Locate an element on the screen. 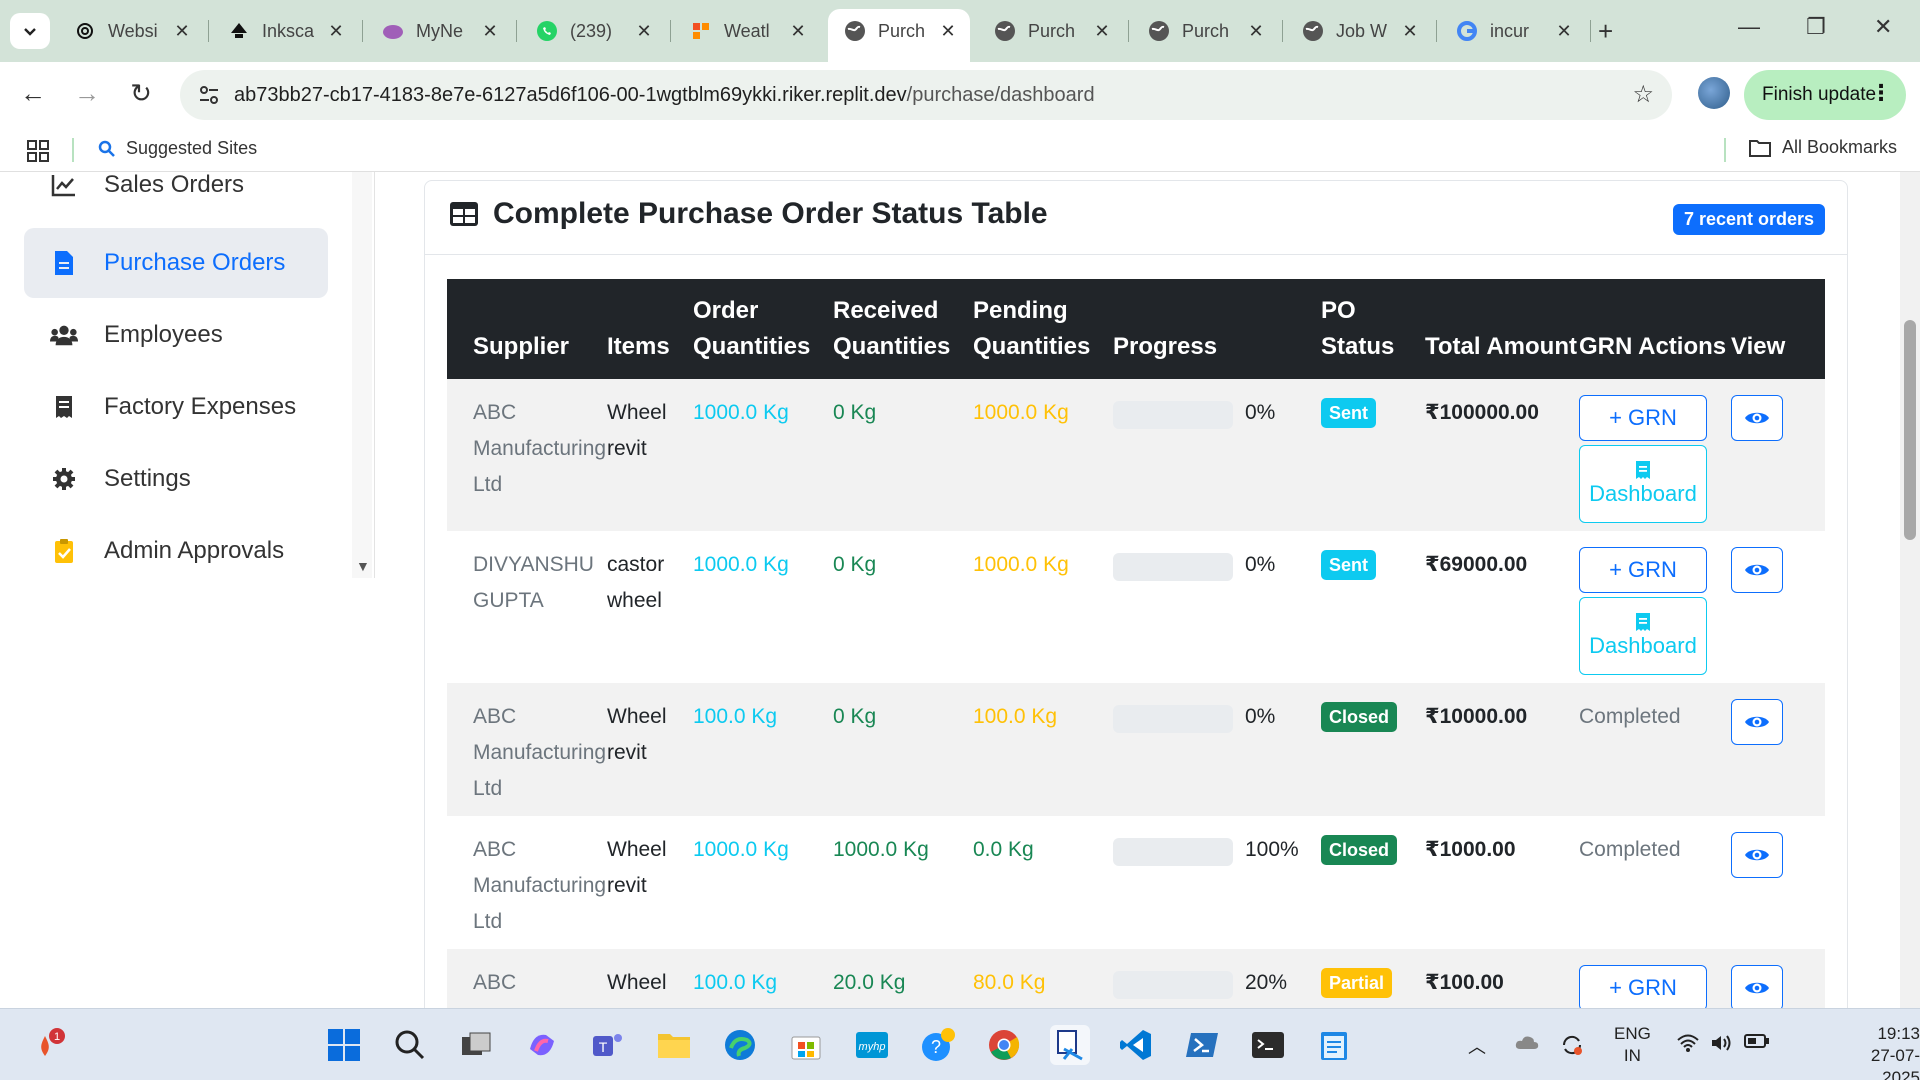 This screenshot has width=1920, height=1080. browser-tab: incur ✕ is located at coordinates (1513, 31).